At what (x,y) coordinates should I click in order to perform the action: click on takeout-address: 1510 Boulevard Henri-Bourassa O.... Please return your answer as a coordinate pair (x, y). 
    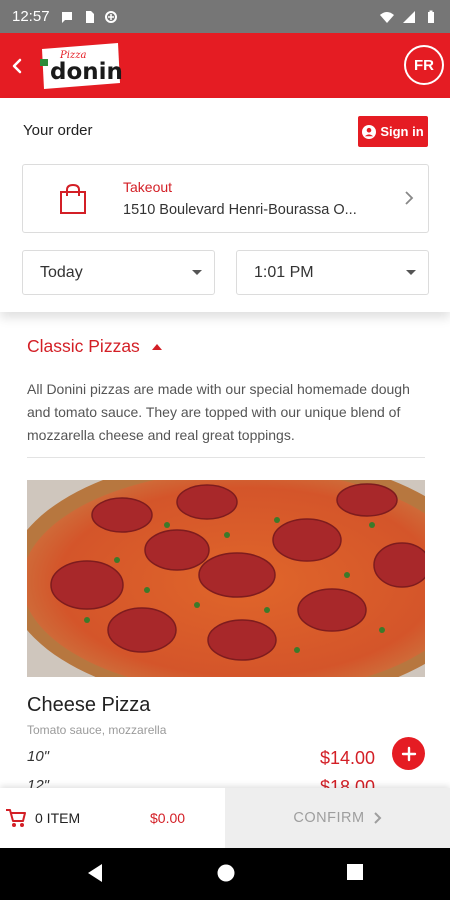
    Looking at the image, I should click on (240, 210).